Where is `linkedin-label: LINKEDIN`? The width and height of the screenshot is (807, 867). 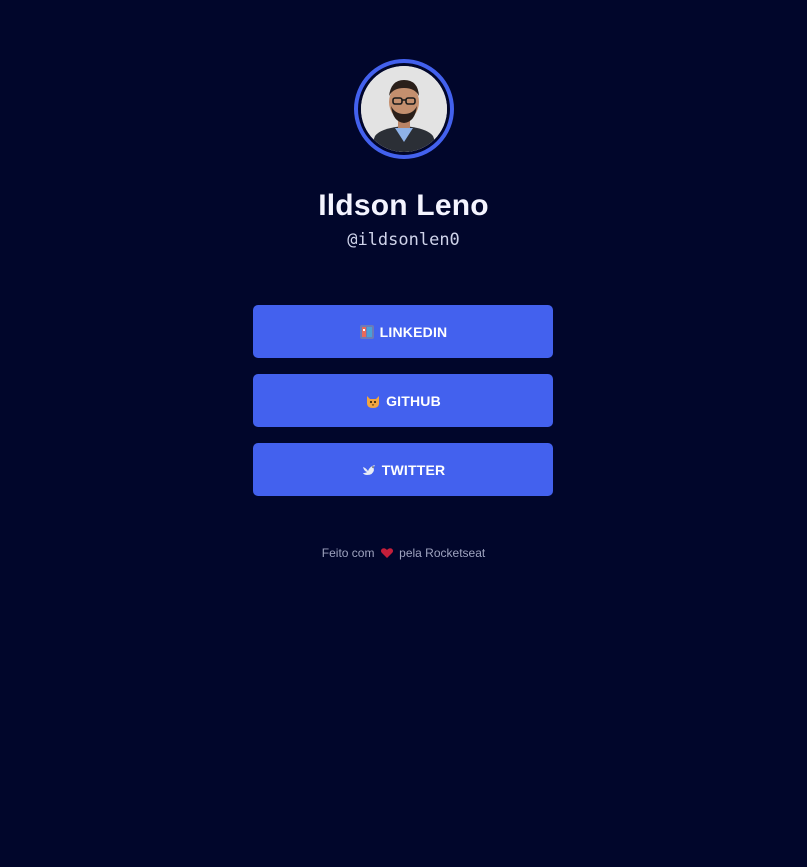
linkedin-label: LINKEDIN is located at coordinates (413, 331).